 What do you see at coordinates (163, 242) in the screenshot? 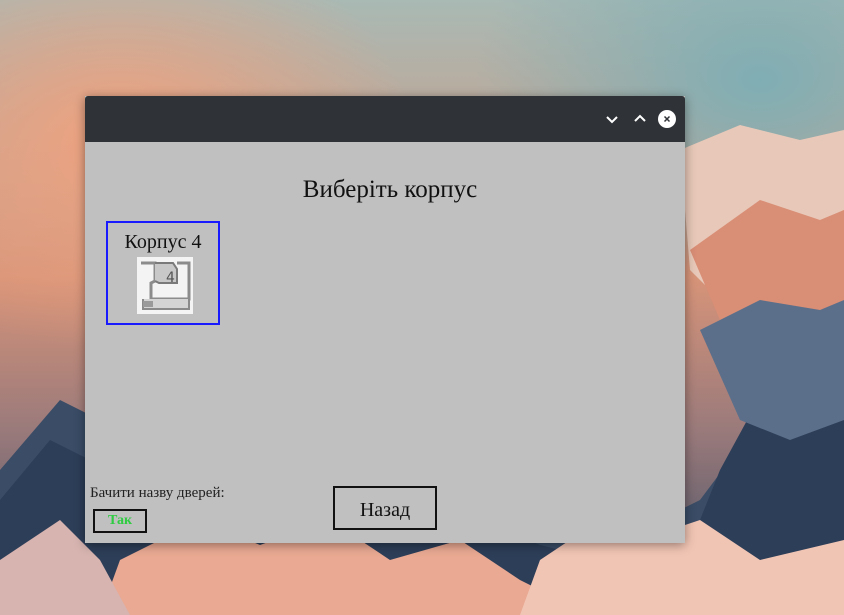
I see `building-label: Корпус 4` at bounding box center [163, 242].